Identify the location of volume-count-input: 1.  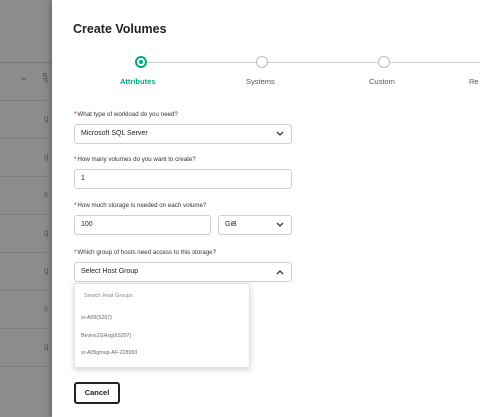
(183, 179).